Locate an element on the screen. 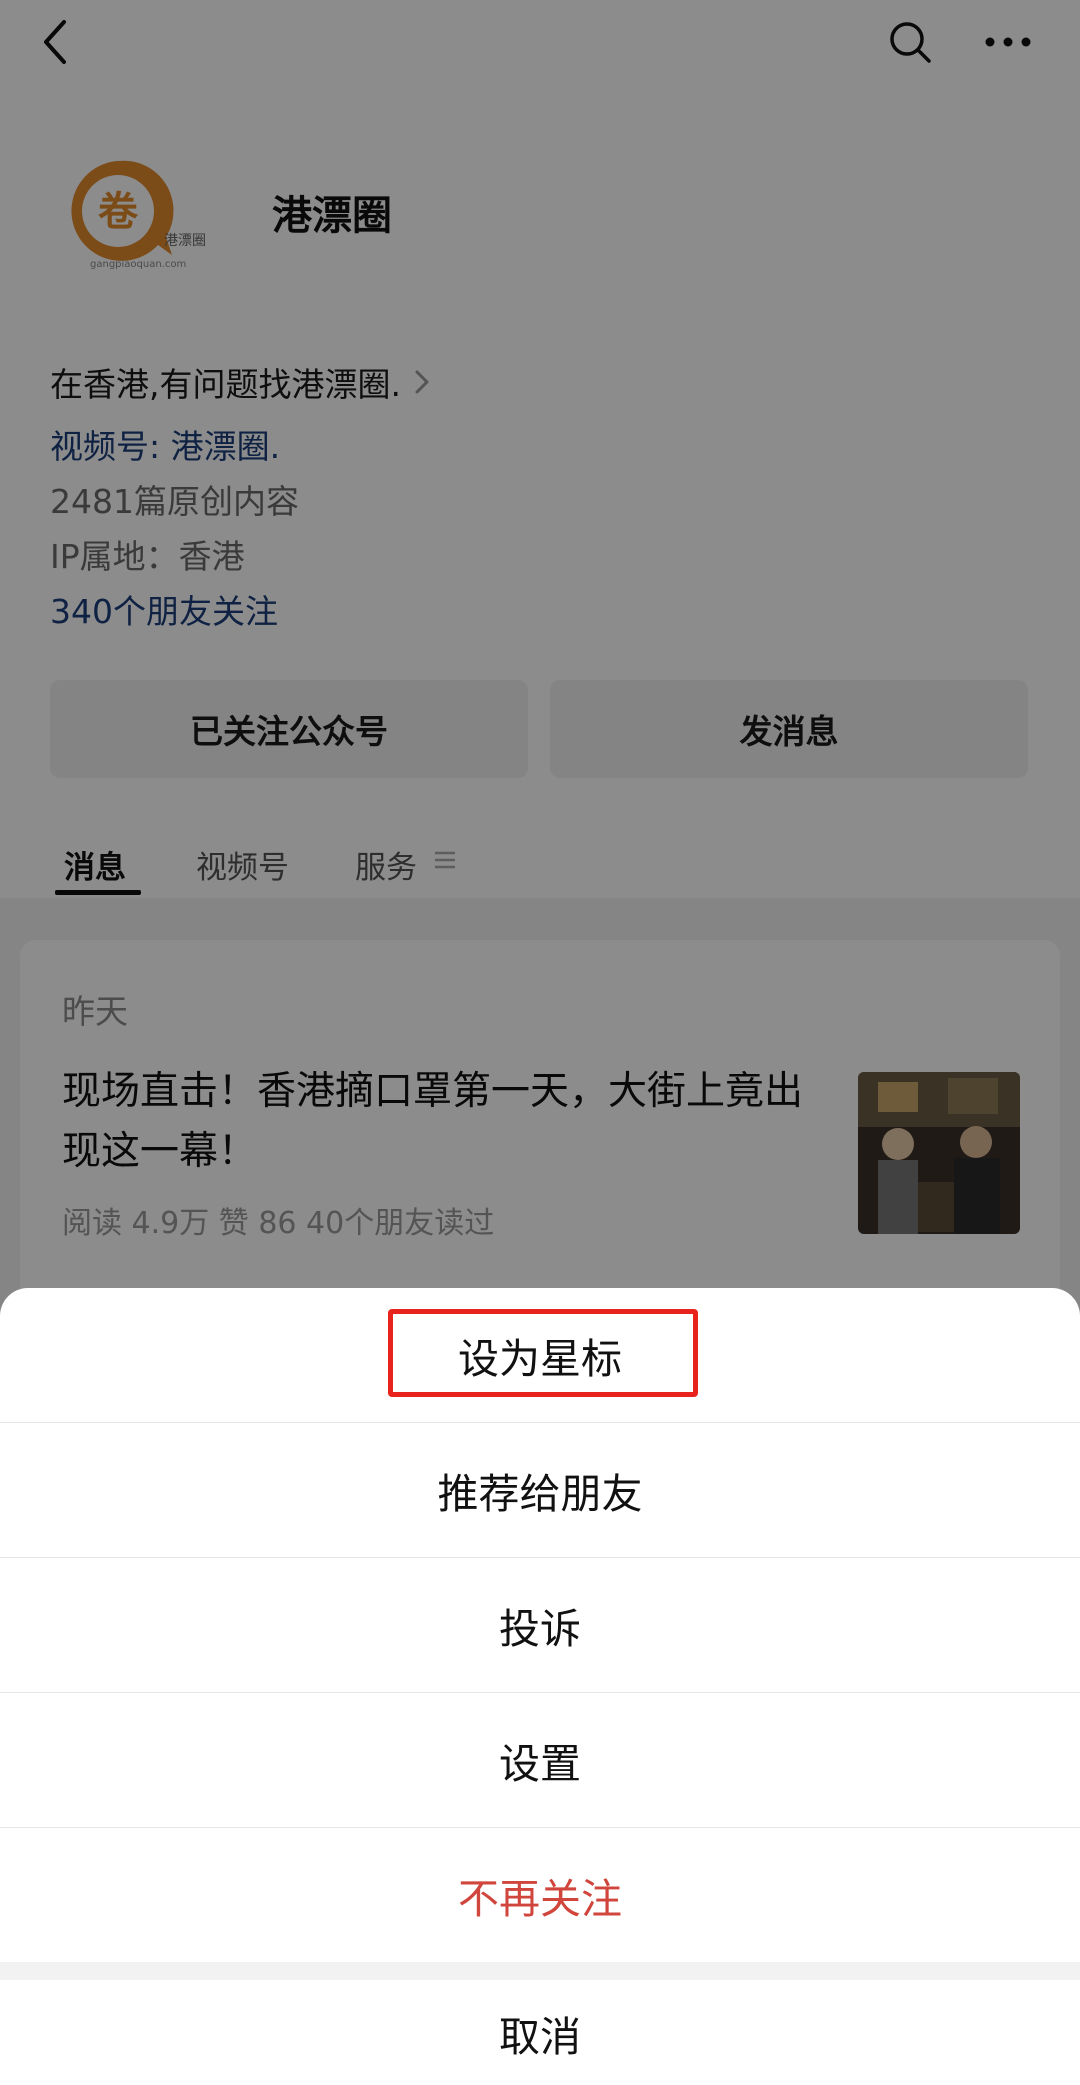 The width and height of the screenshot is (1080, 2085). report-option: 投诉 is located at coordinates (540, 1625).